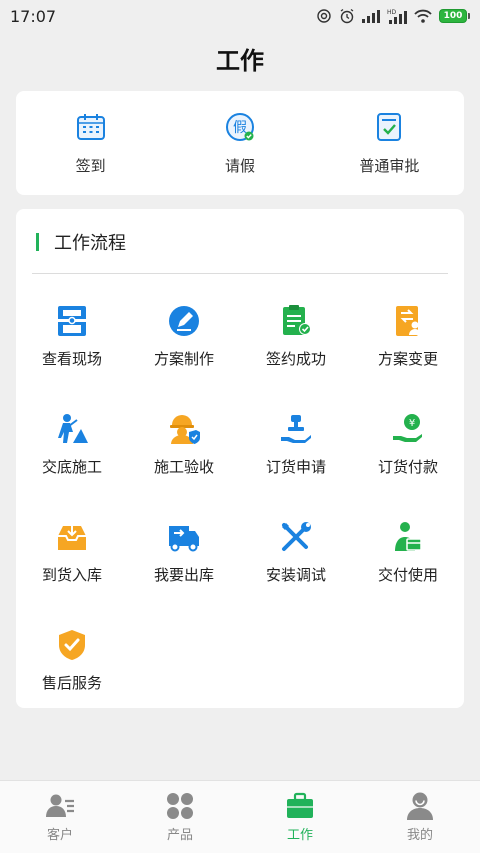 This screenshot has width=480, height=853. I want to click on workflow-item-label: 我要出库, so click(183, 575).